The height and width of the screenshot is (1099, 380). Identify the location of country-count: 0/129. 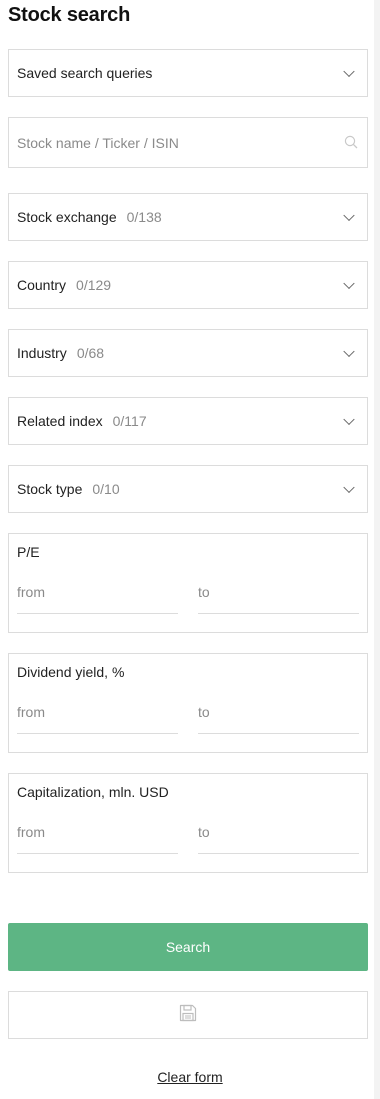
(94, 285).